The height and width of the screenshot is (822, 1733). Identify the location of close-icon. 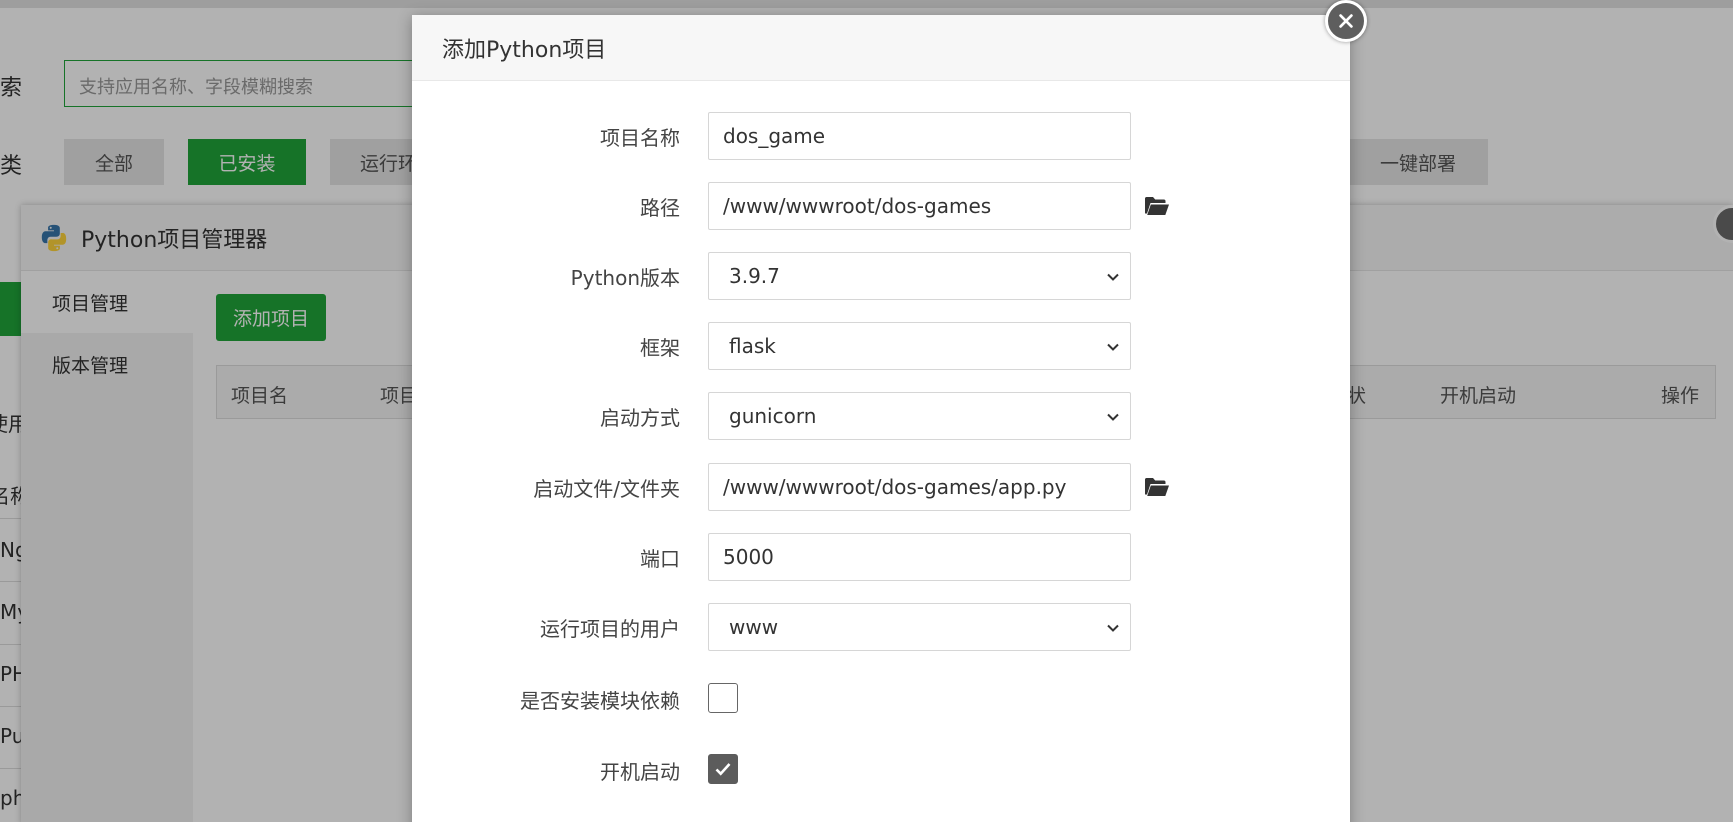
(1346, 21).